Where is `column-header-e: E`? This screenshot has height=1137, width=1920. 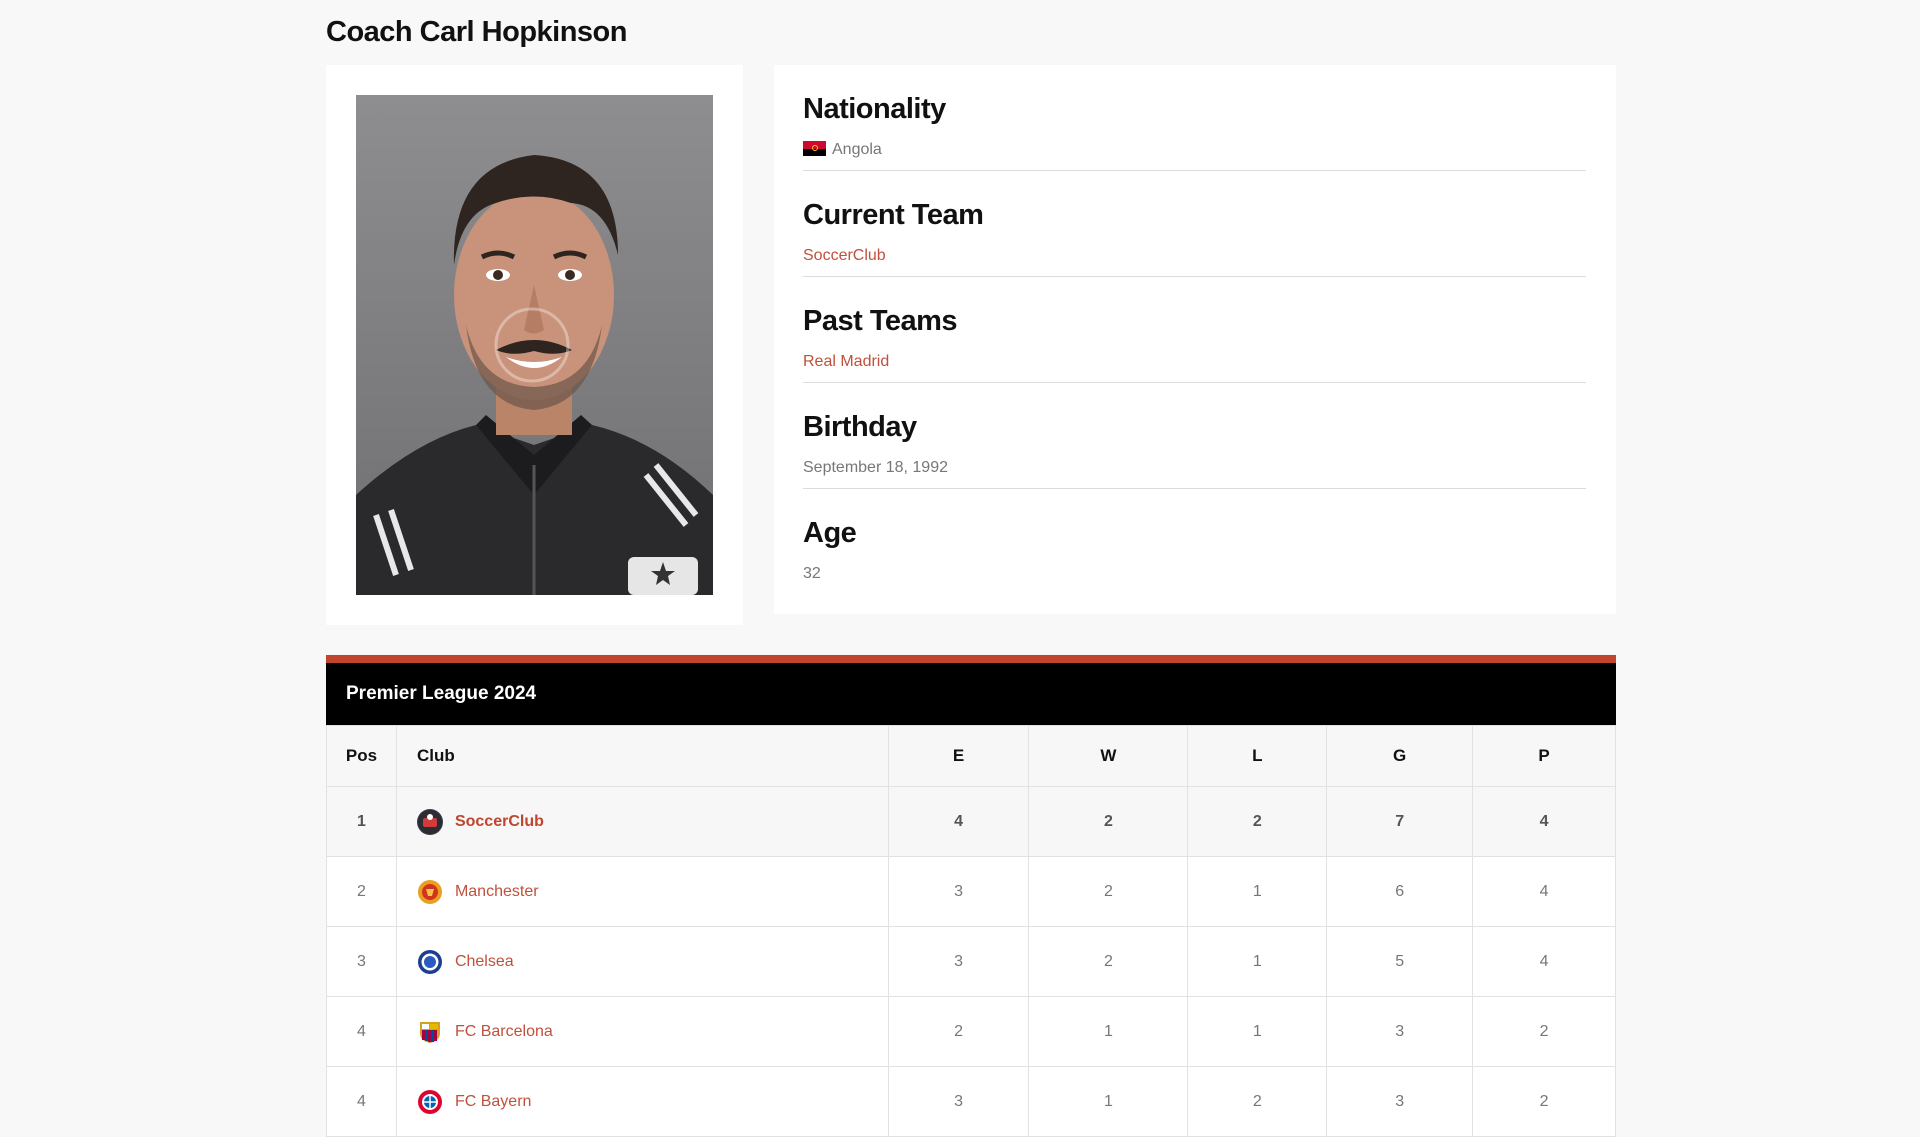
column-header-e: E is located at coordinates (958, 756).